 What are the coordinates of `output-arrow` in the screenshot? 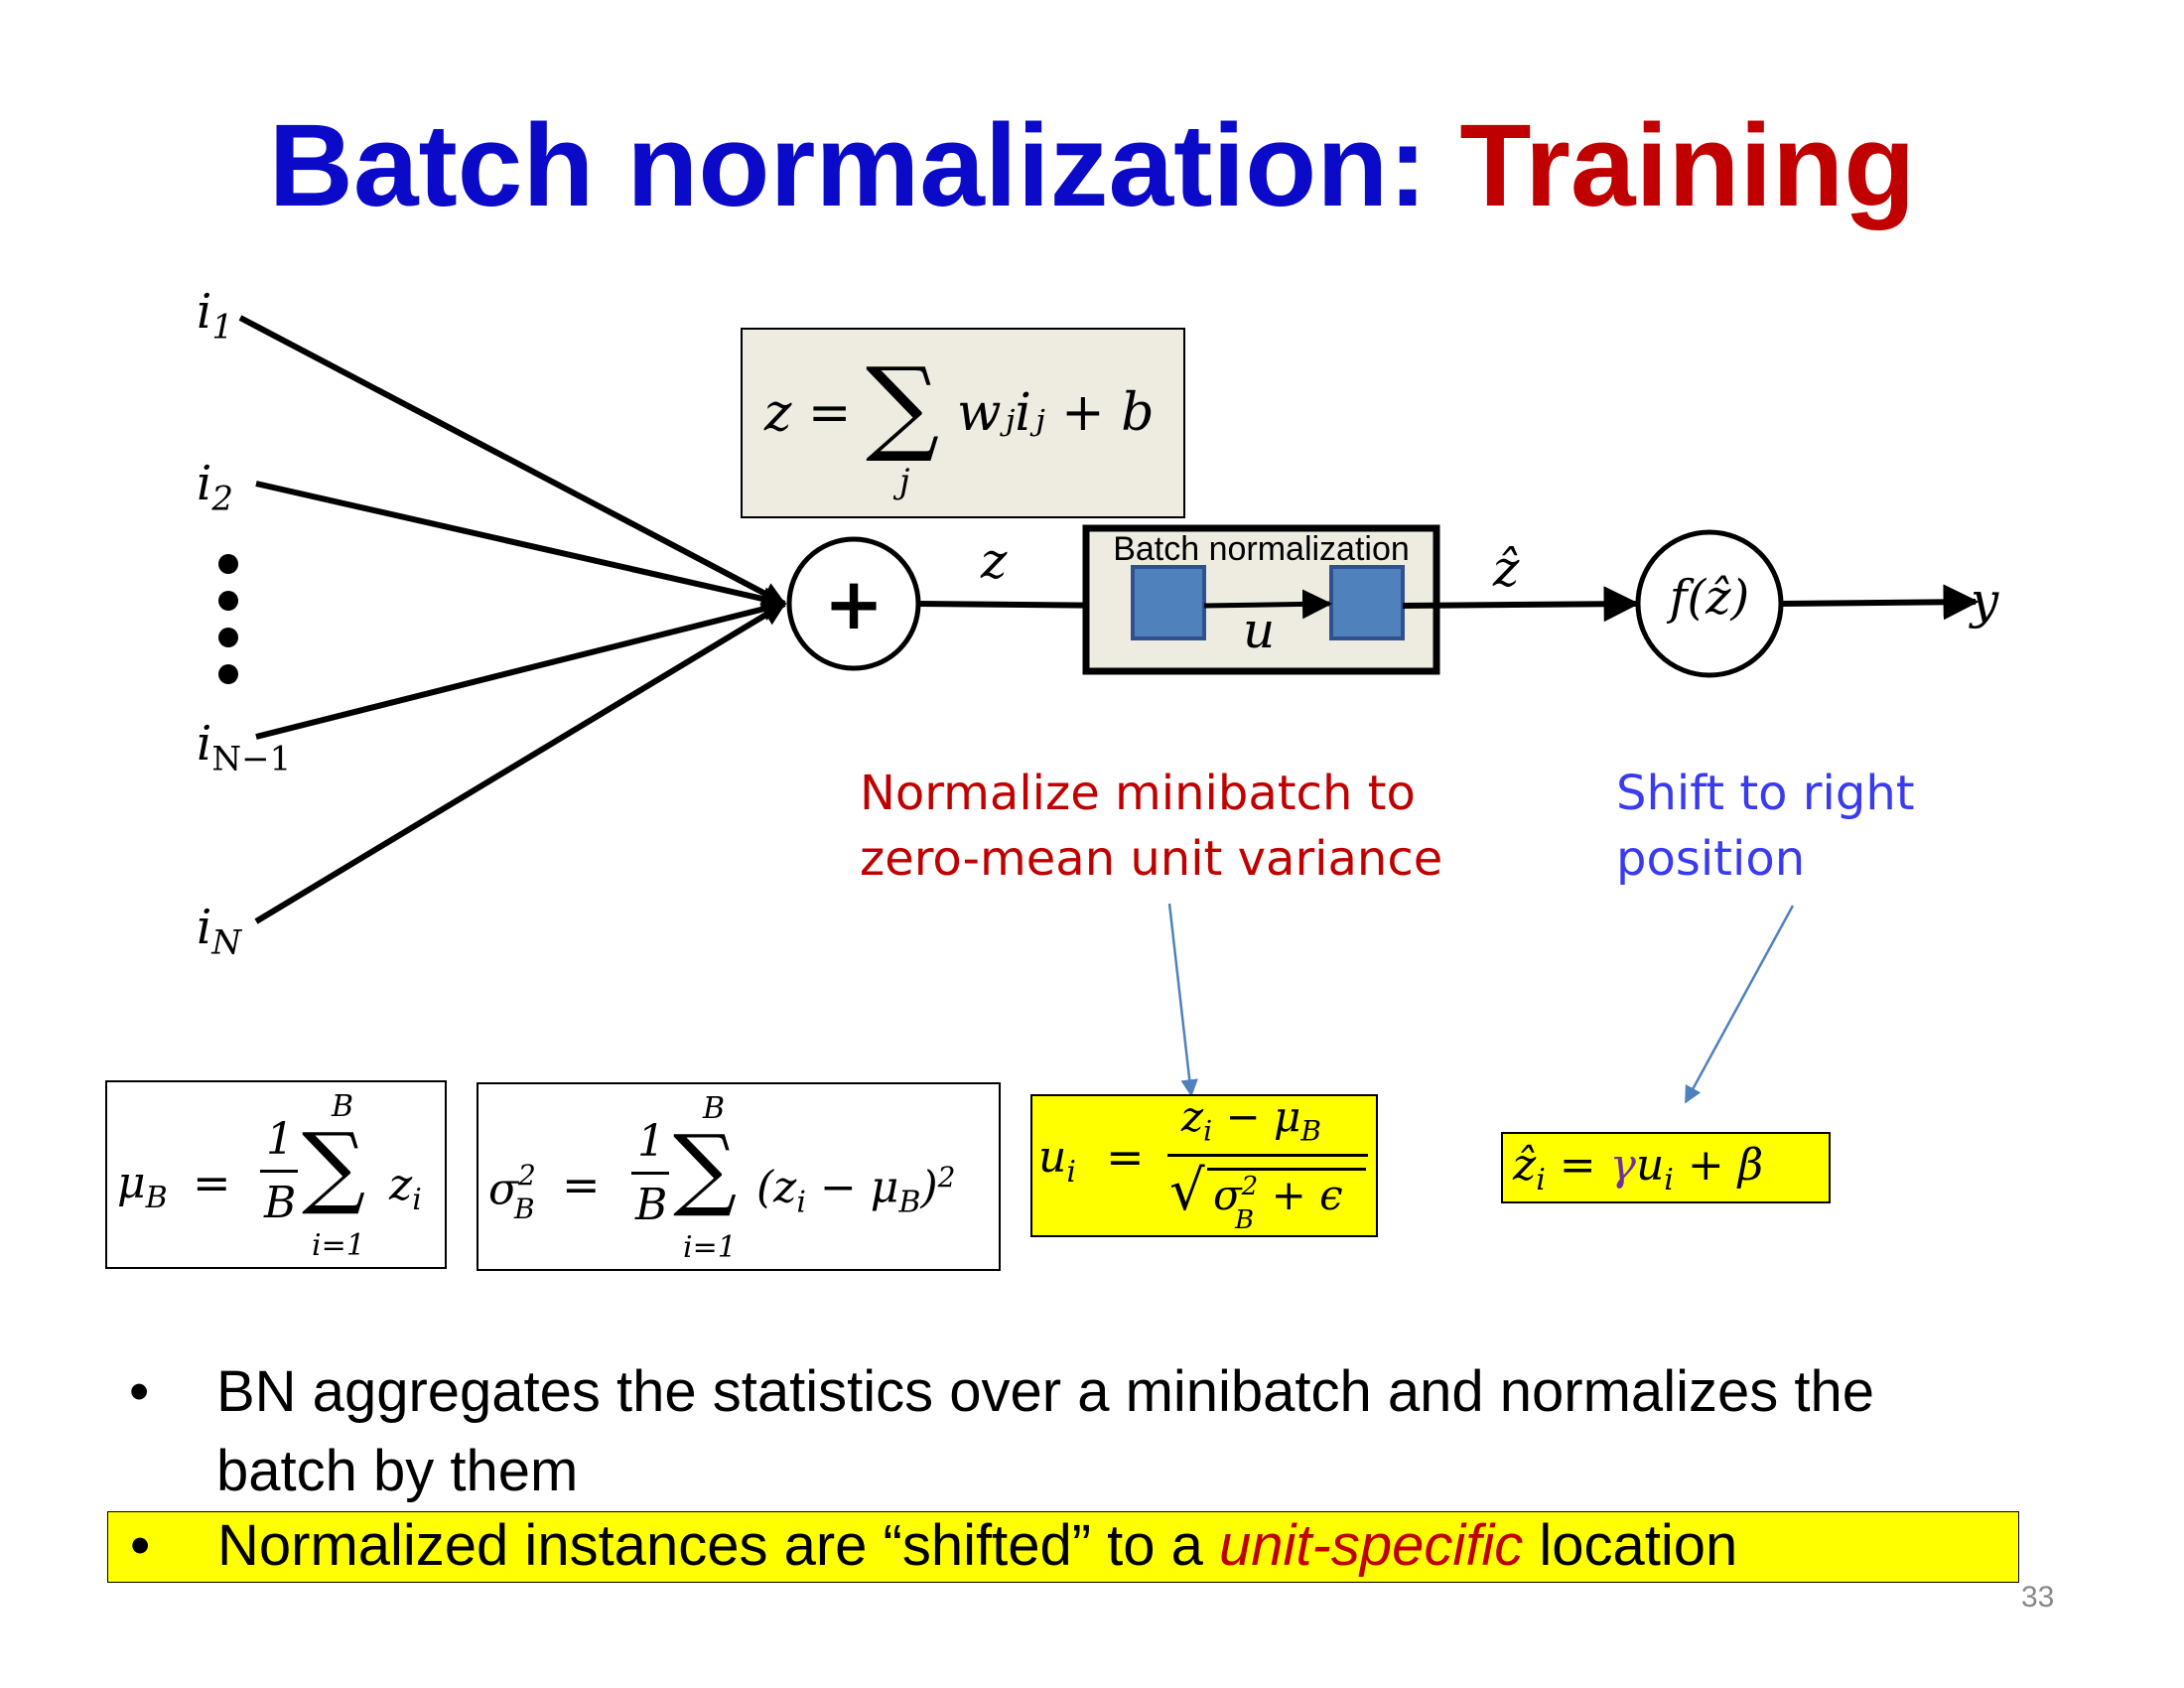 It's located at (1880, 602).